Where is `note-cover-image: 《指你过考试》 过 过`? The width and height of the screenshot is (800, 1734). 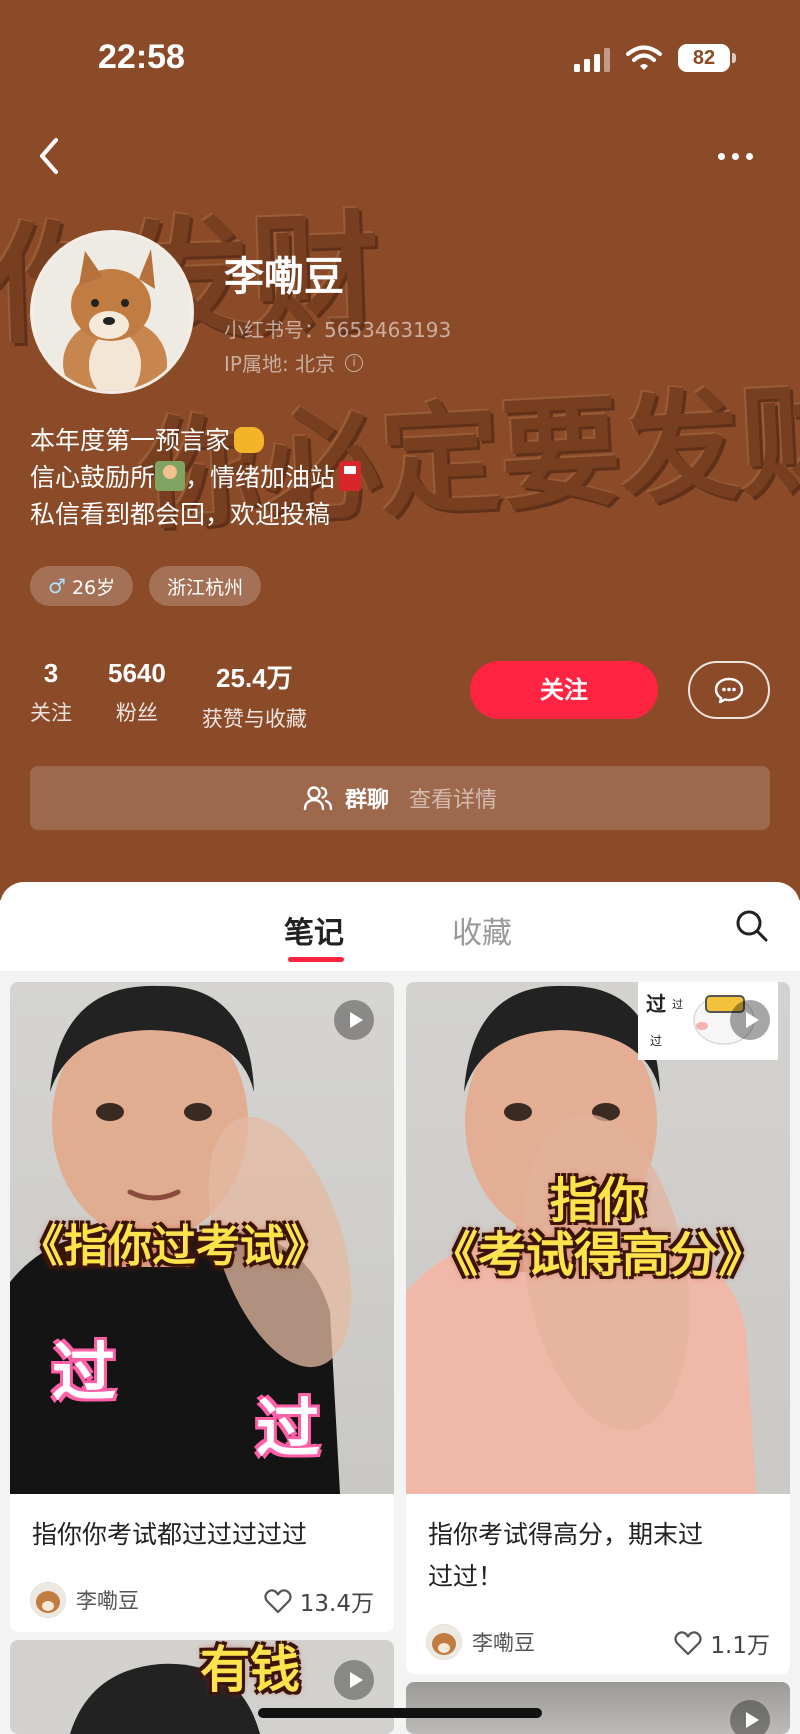 note-cover-image: 《指你过考试》 过 过 is located at coordinates (202, 1238).